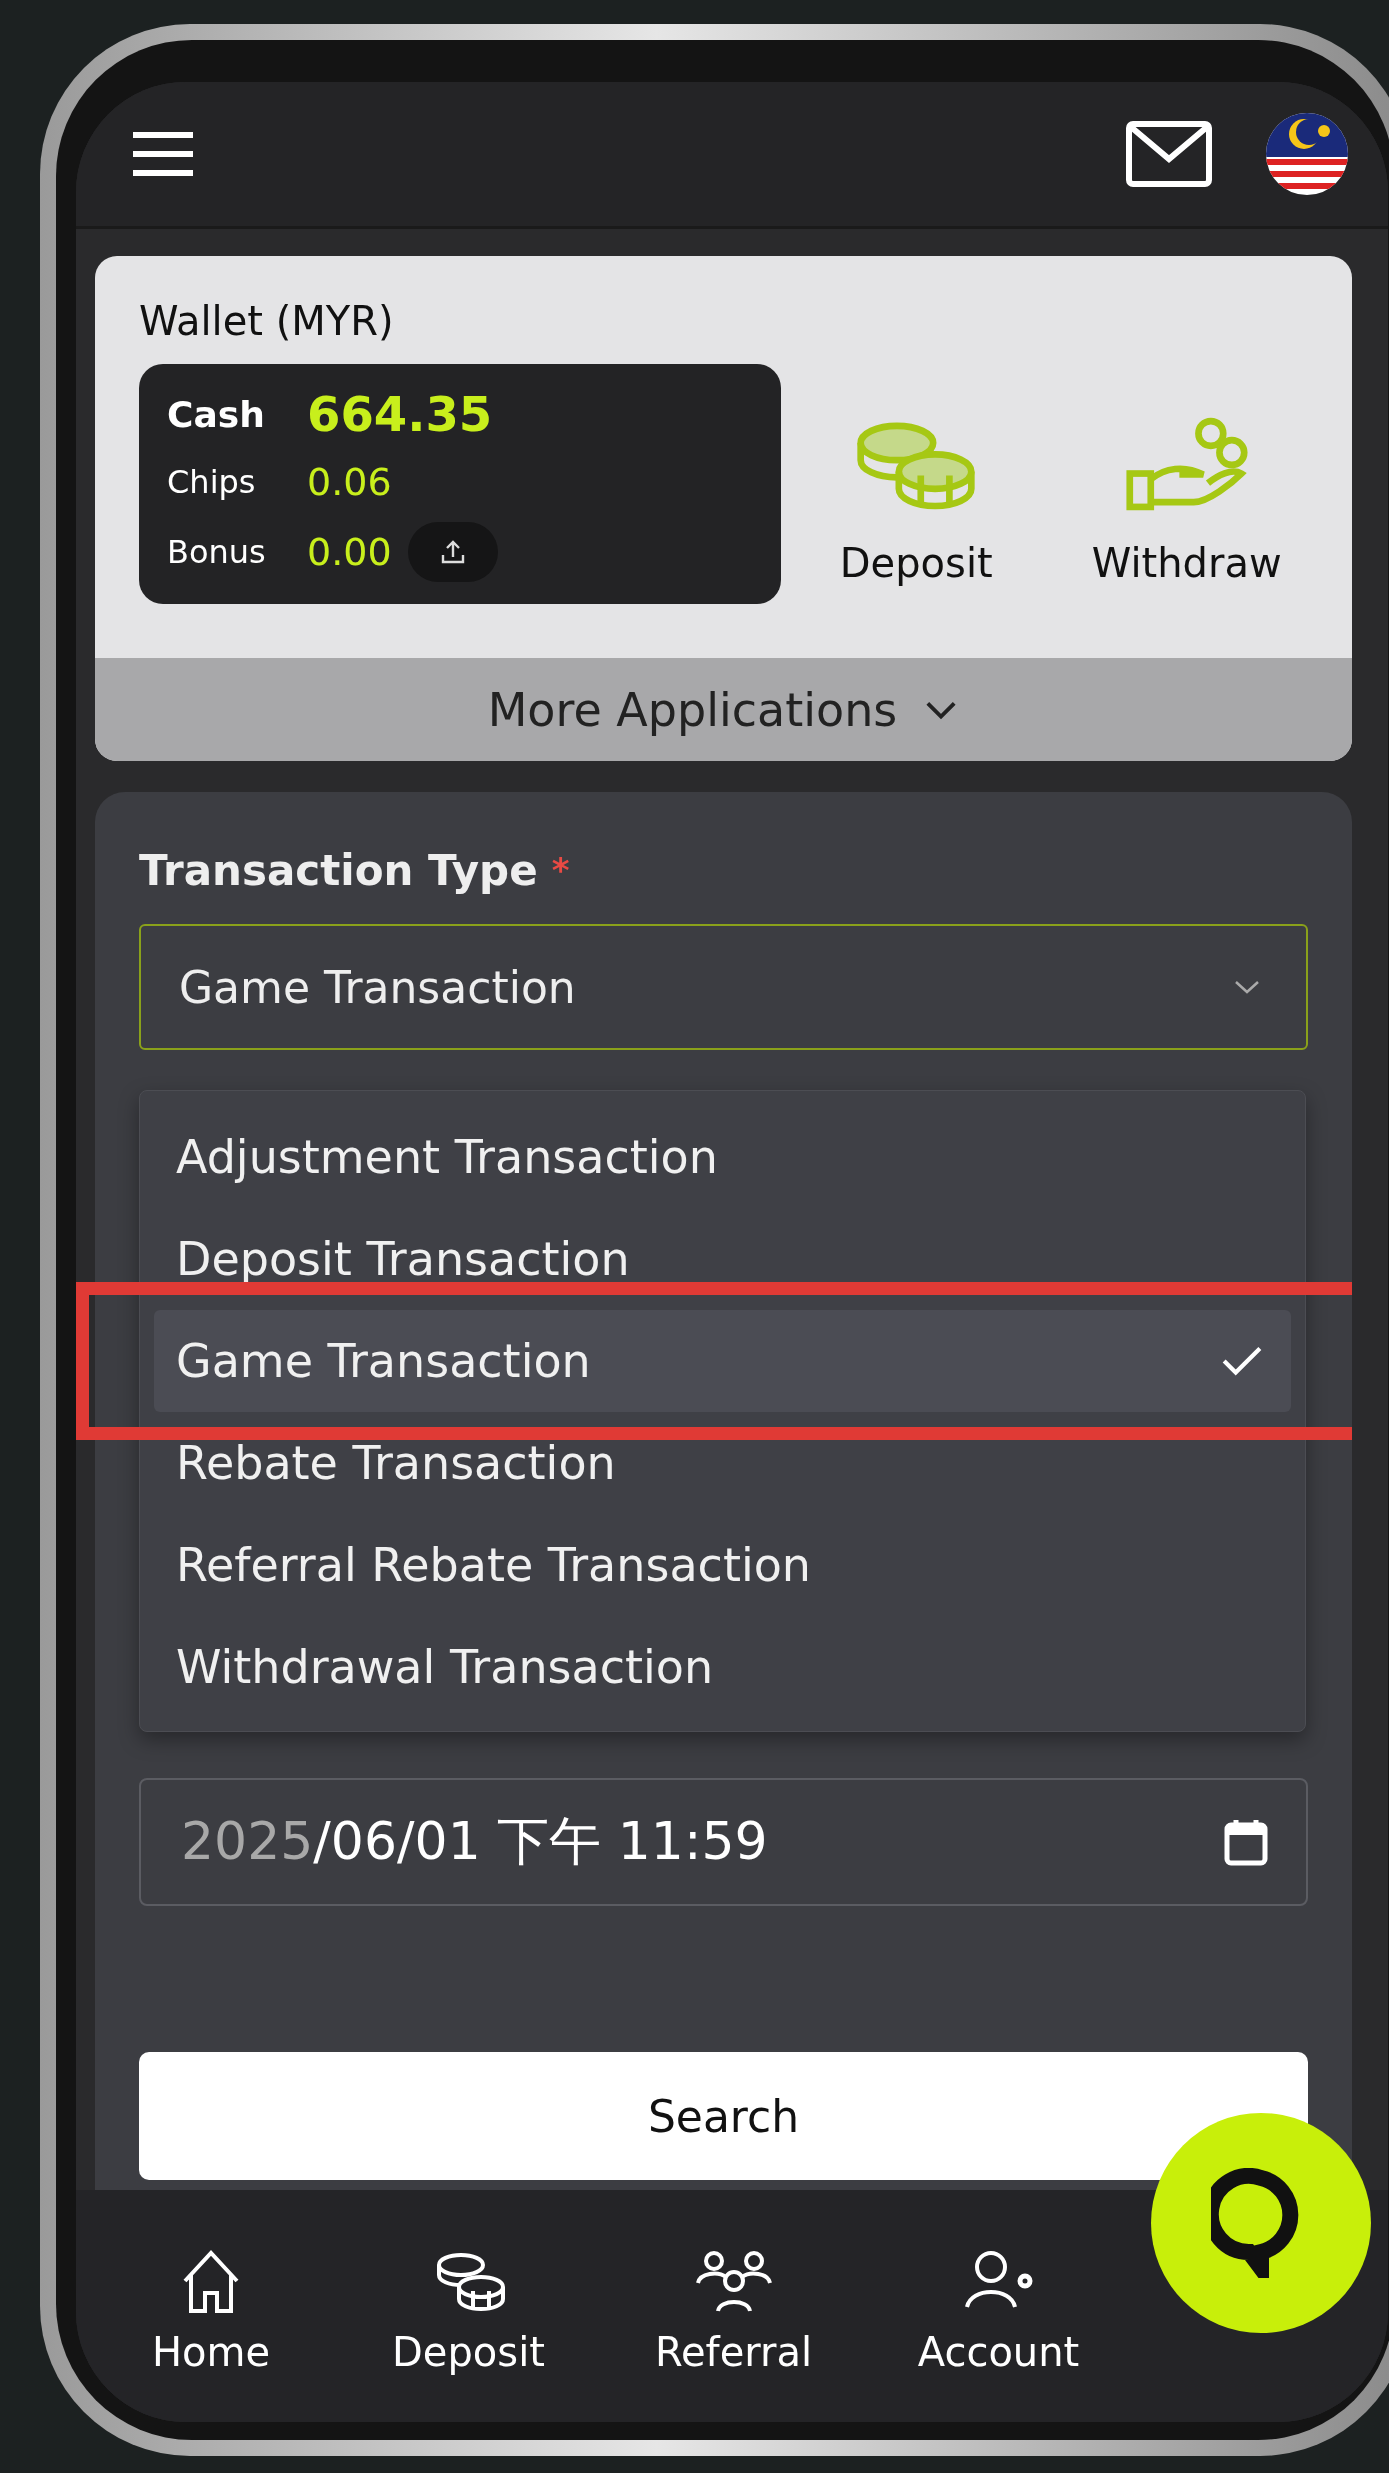 This screenshot has width=1389, height=2473. What do you see at coordinates (722, 1463) in the screenshot?
I see `dropdown-option: Rebate Transaction` at bounding box center [722, 1463].